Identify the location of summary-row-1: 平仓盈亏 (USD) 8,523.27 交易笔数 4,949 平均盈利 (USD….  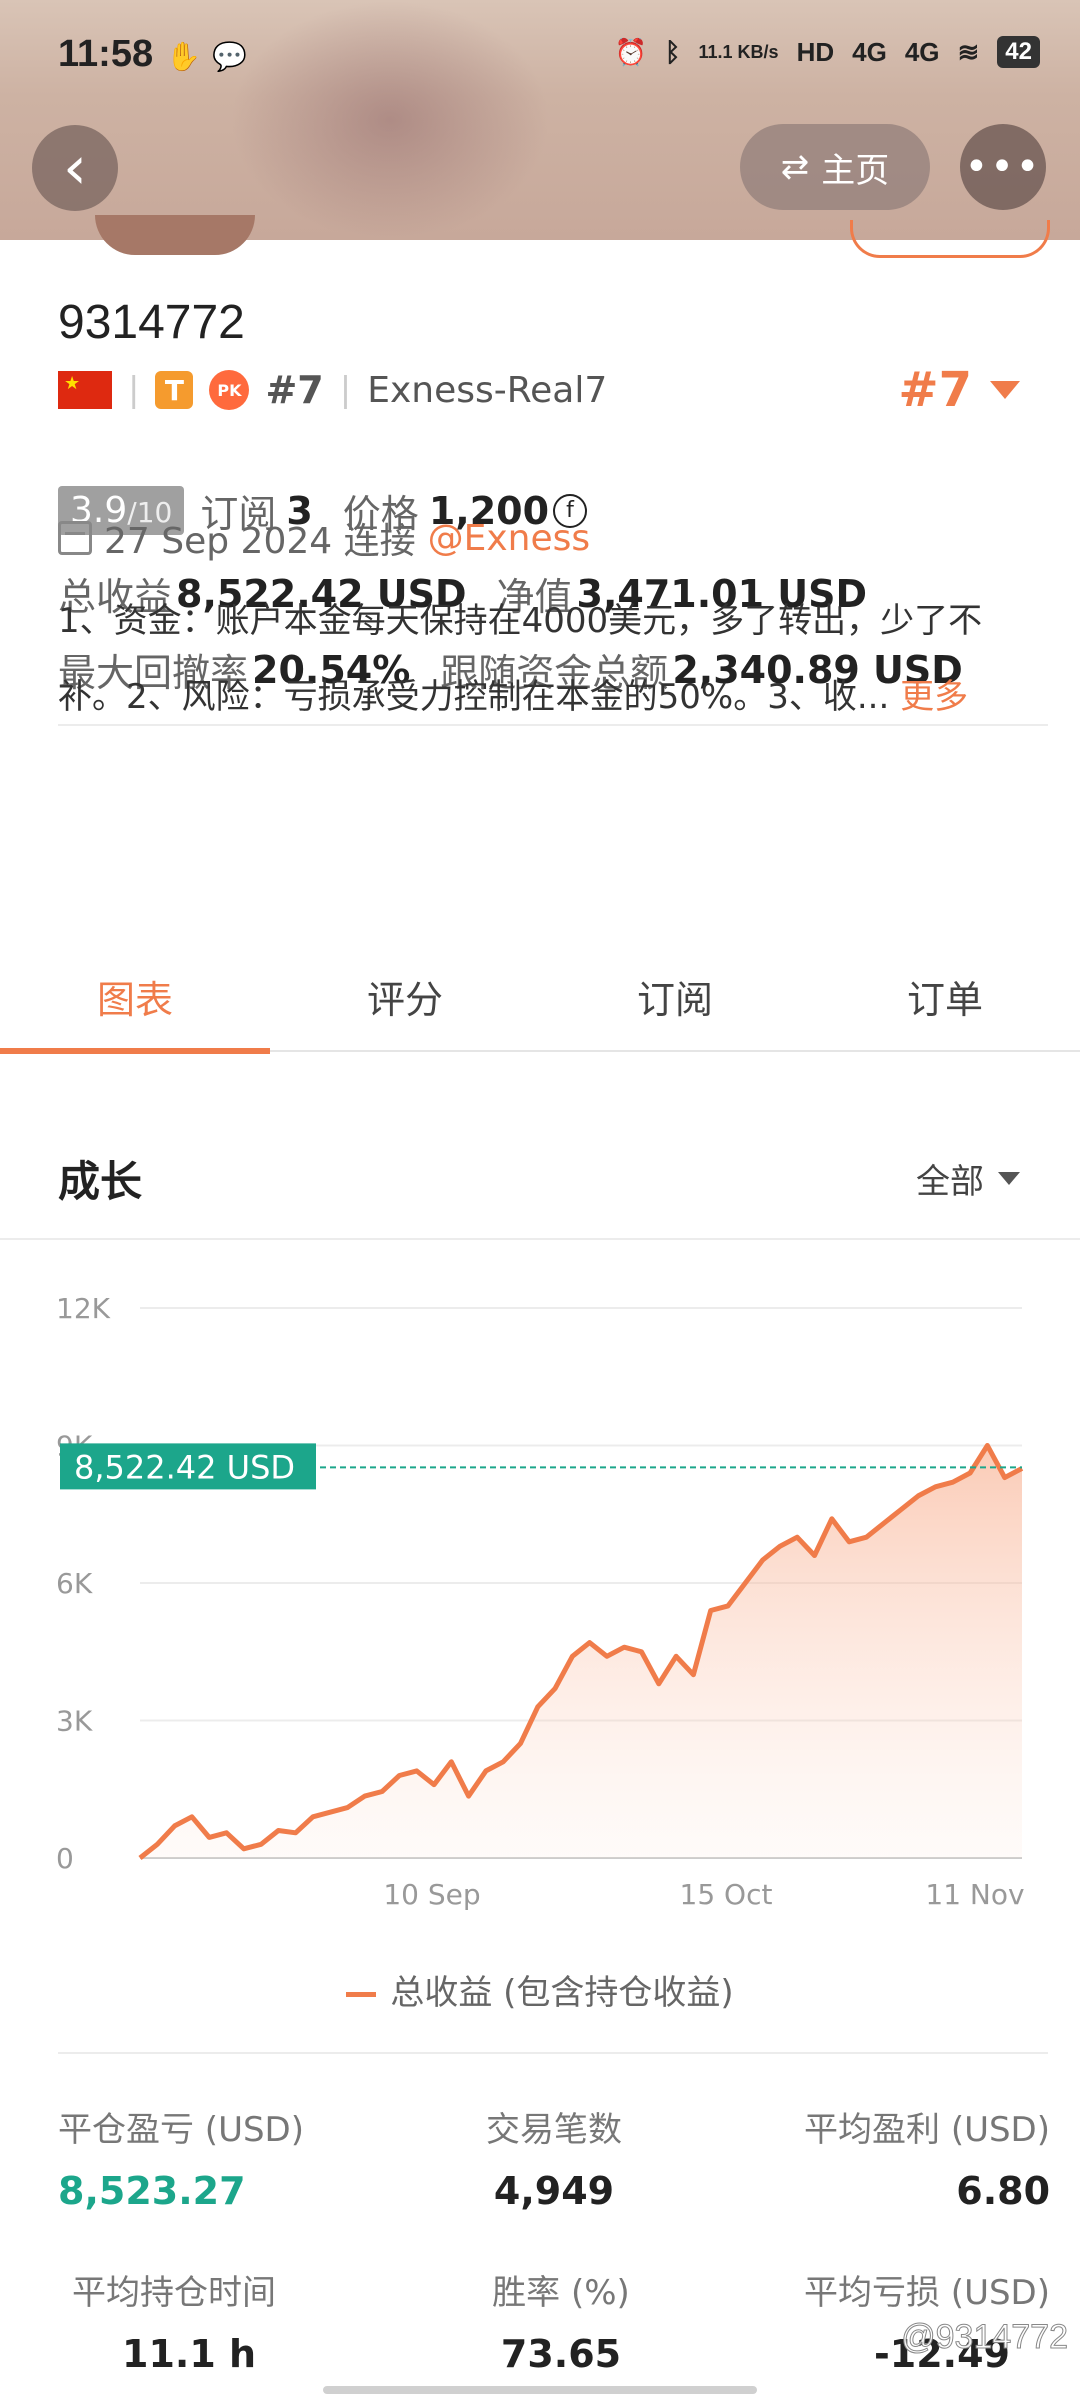
(545, 2157).